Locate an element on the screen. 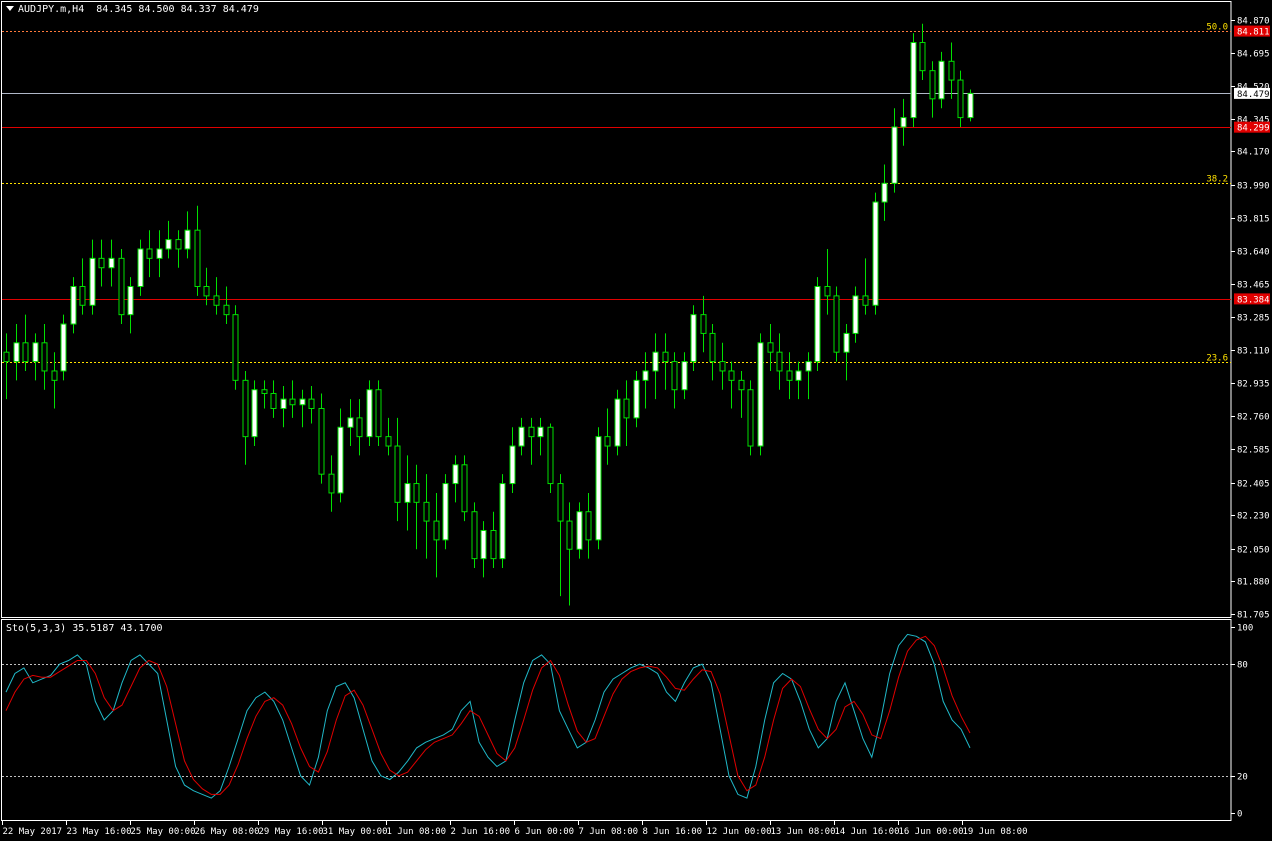 The height and width of the screenshot is (841, 1272). price-tick-label: 83.990 is located at coordinates (1253, 187).